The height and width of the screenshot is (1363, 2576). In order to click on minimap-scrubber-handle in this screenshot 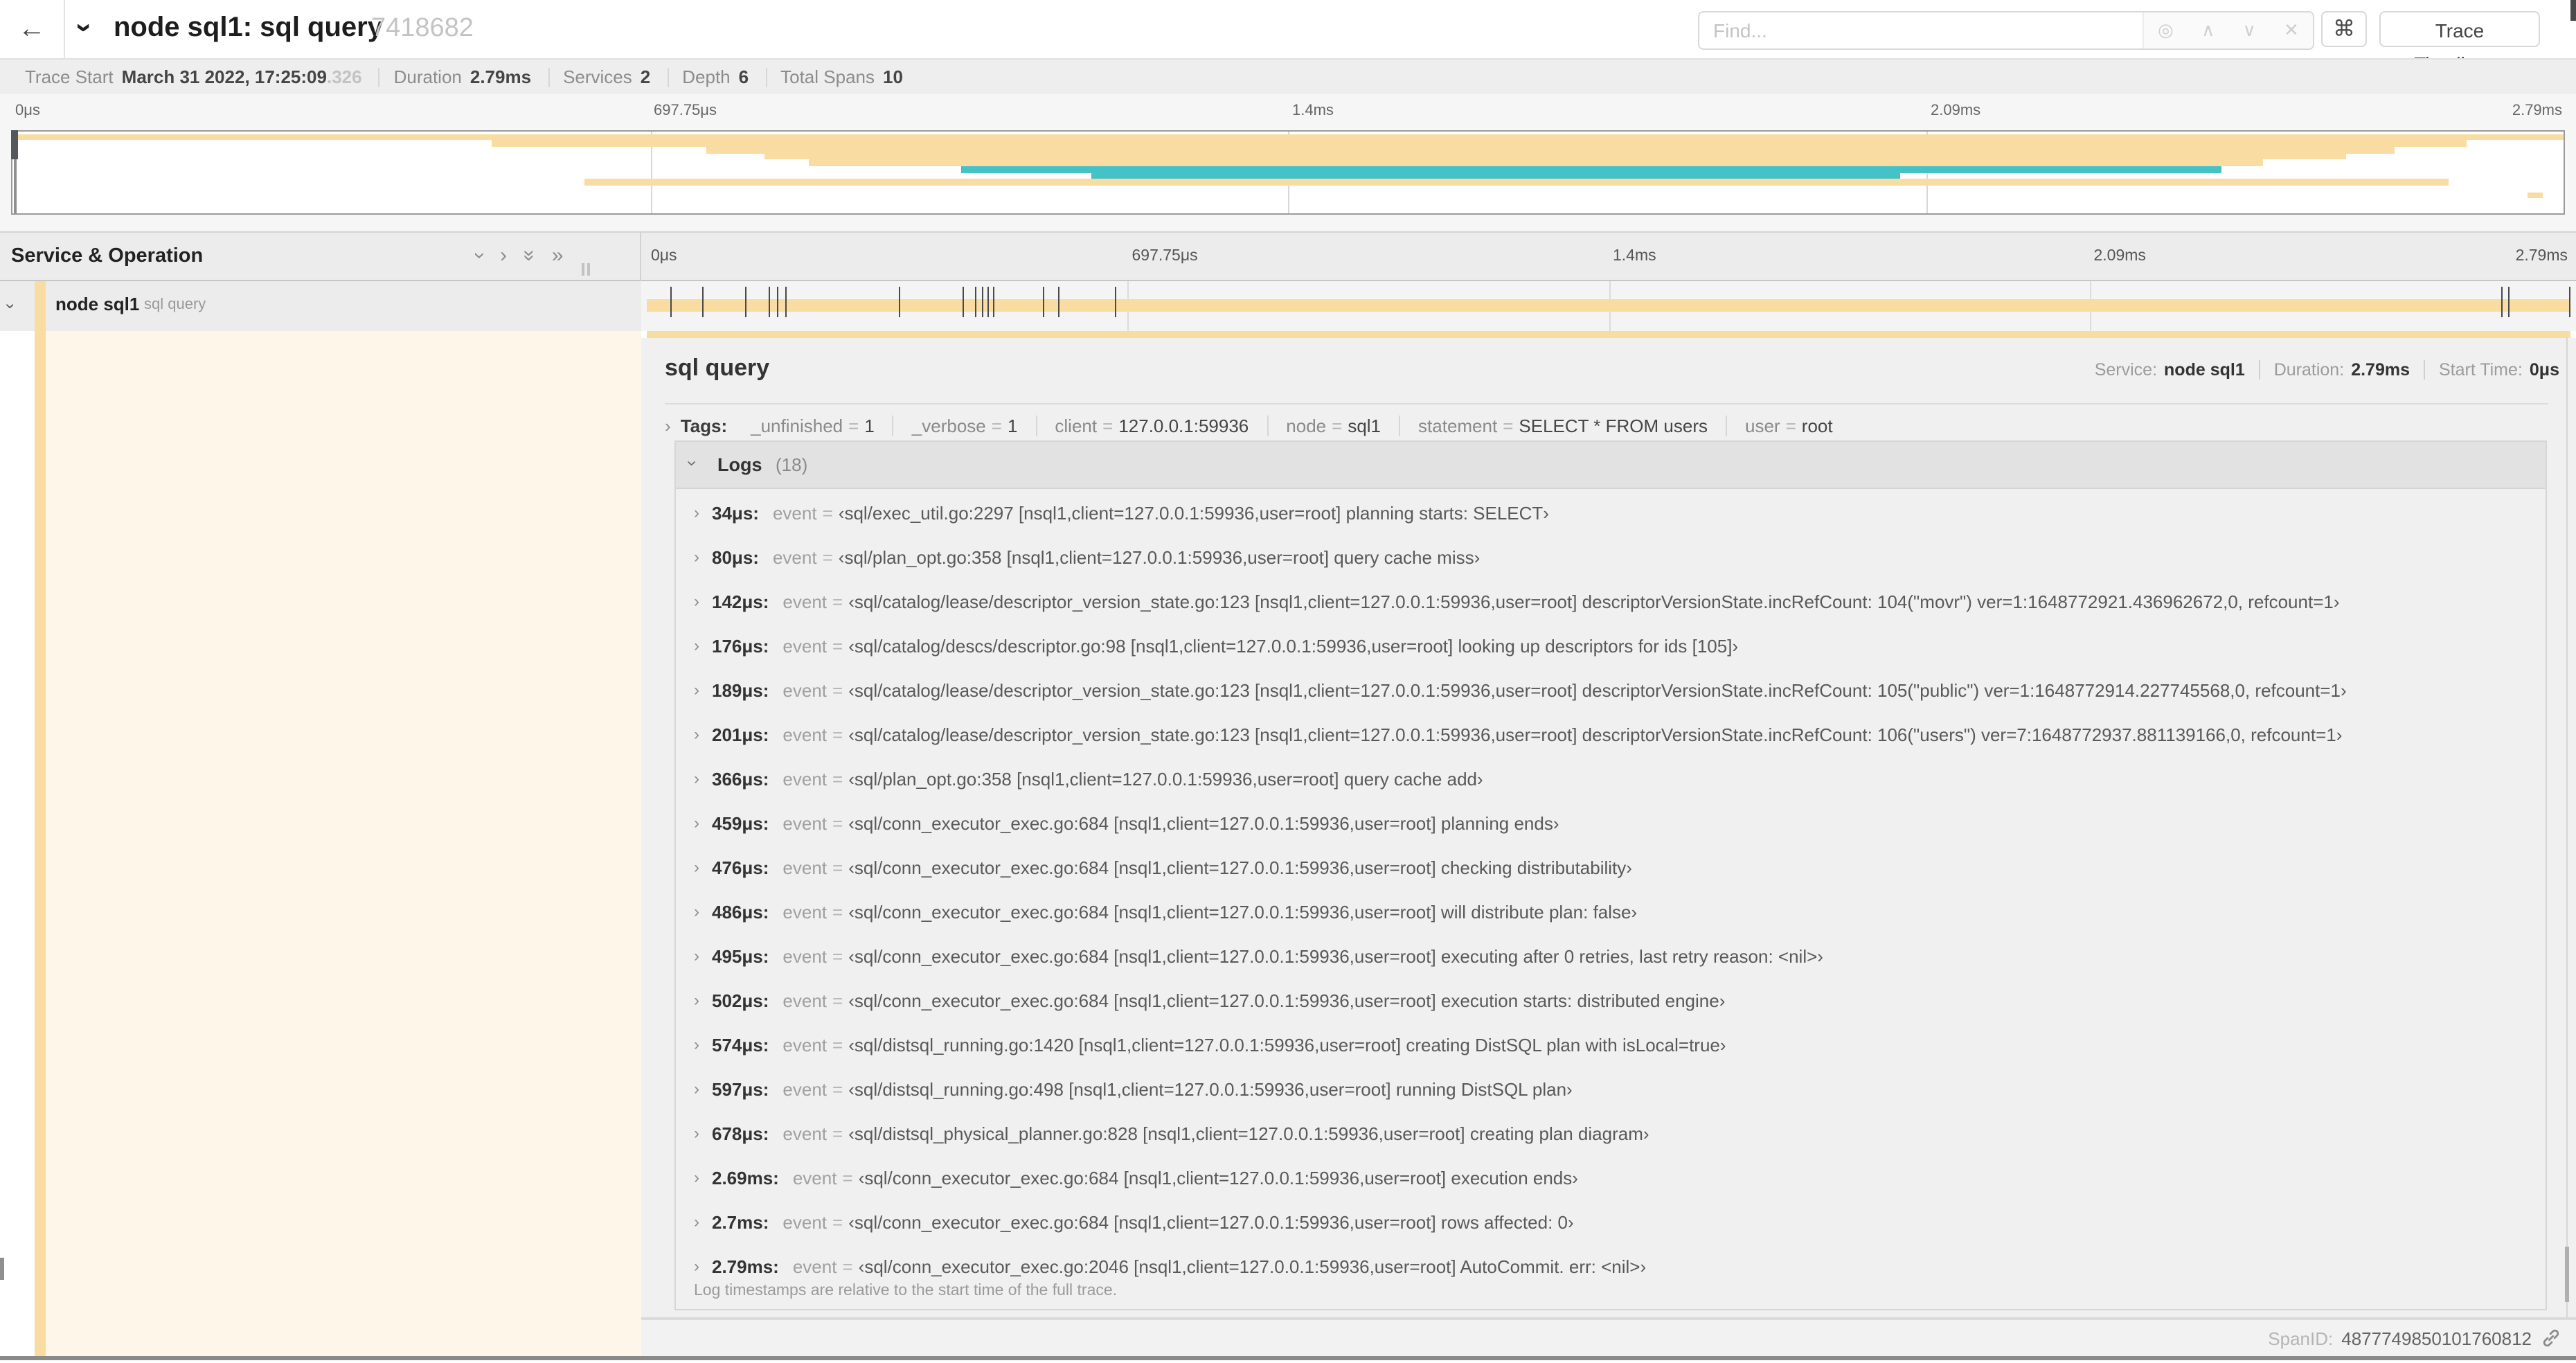, I will do `click(15, 144)`.